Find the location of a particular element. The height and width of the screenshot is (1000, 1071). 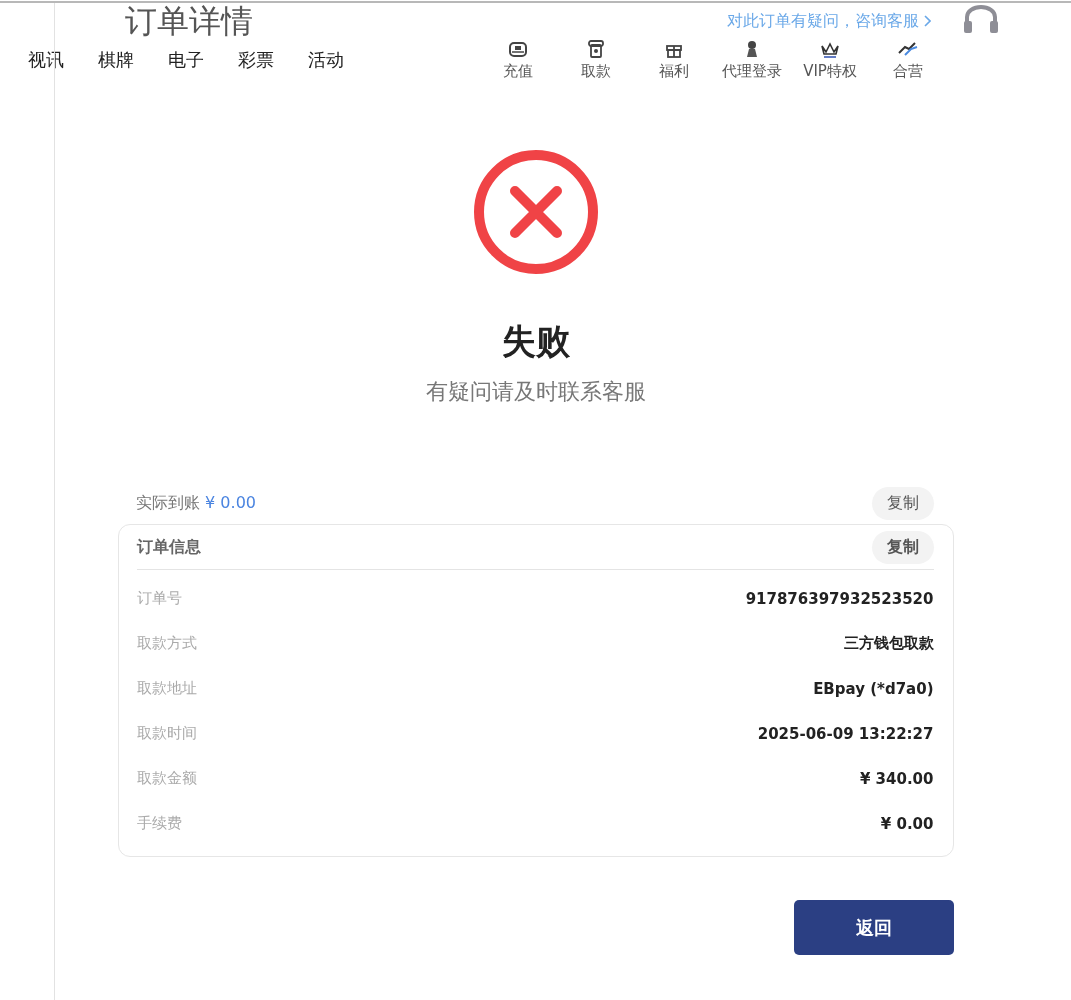

field-label: 取款时间 is located at coordinates (166, 733).